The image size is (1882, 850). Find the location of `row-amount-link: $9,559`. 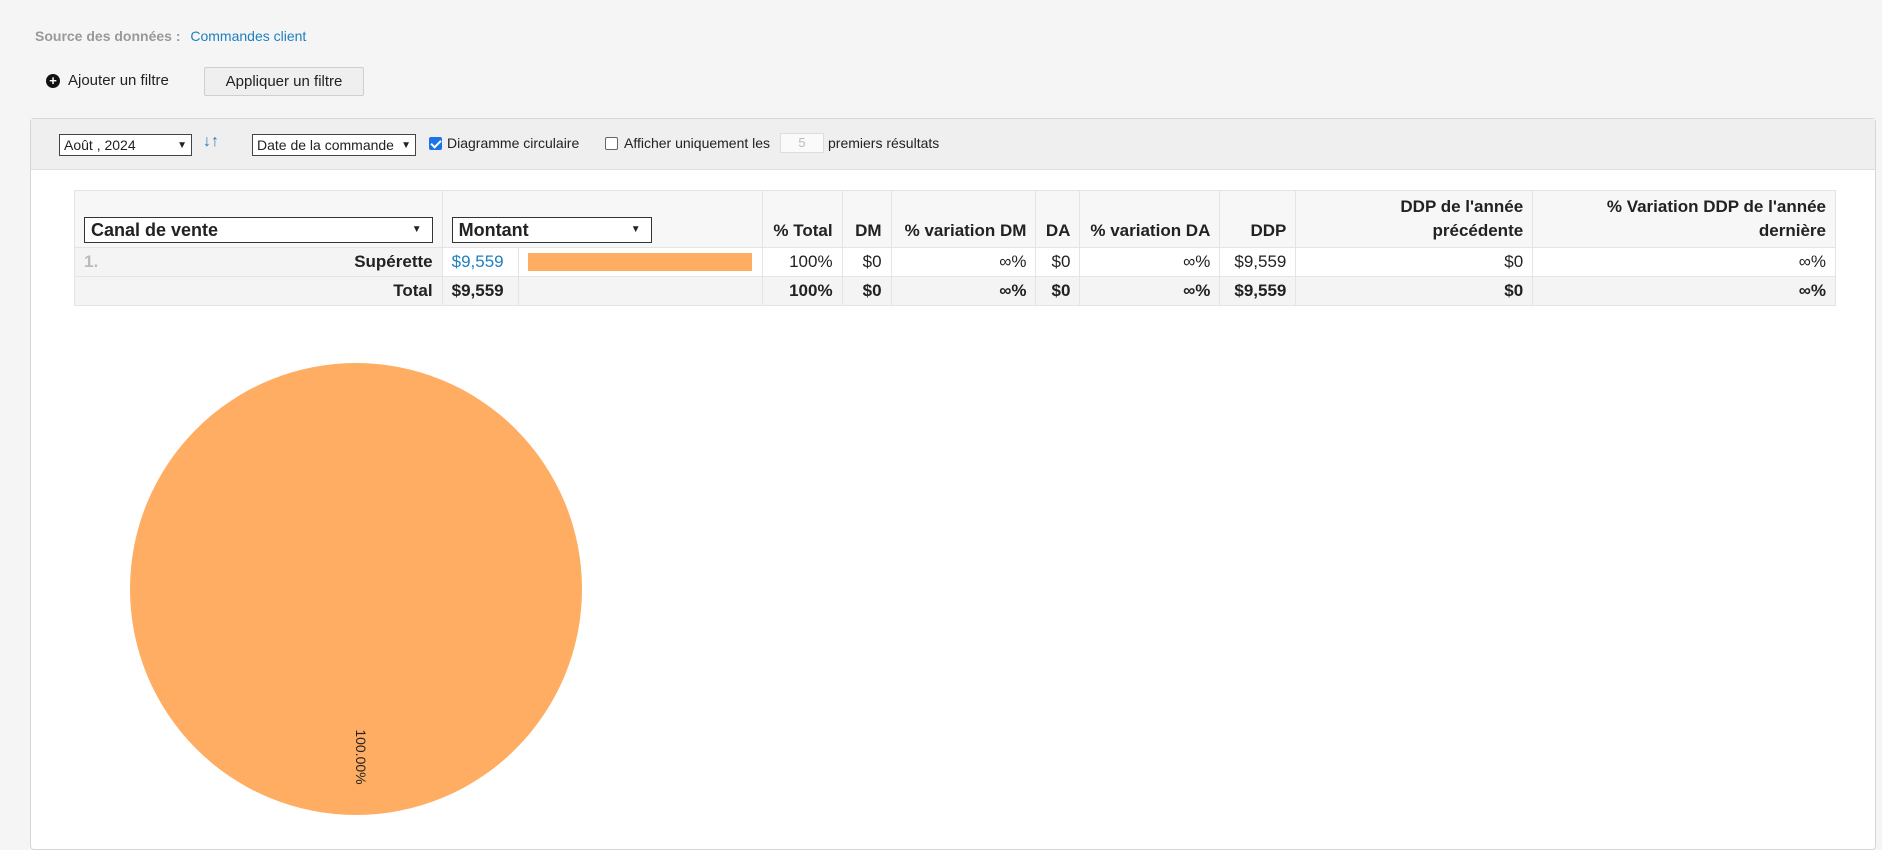

row-amount-link: $9,559 is located at coordinates (478, 261).